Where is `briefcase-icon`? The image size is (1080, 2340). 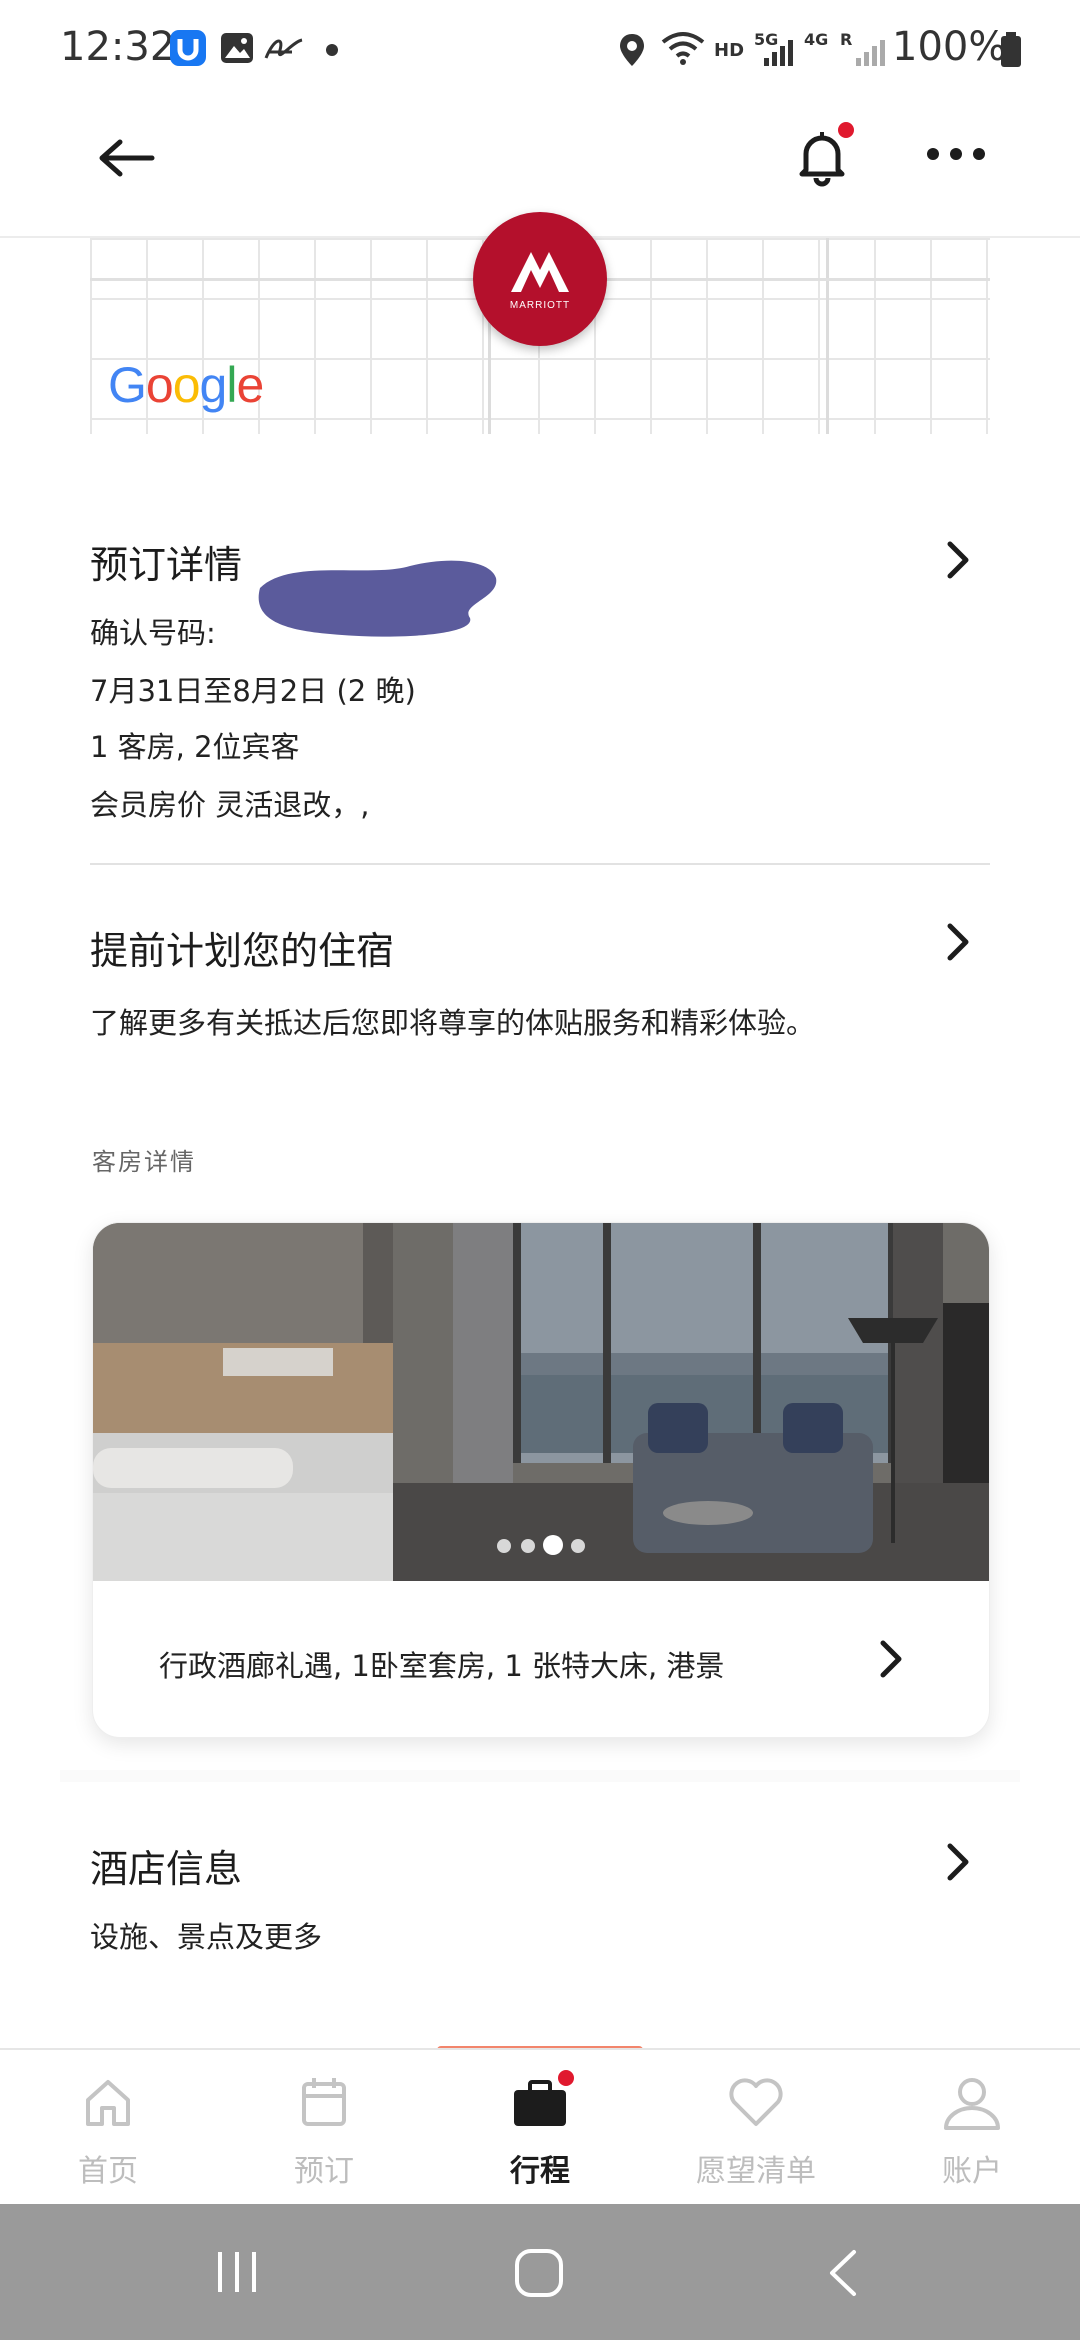
briefcase-icon is located at coordinates (540, 2103).